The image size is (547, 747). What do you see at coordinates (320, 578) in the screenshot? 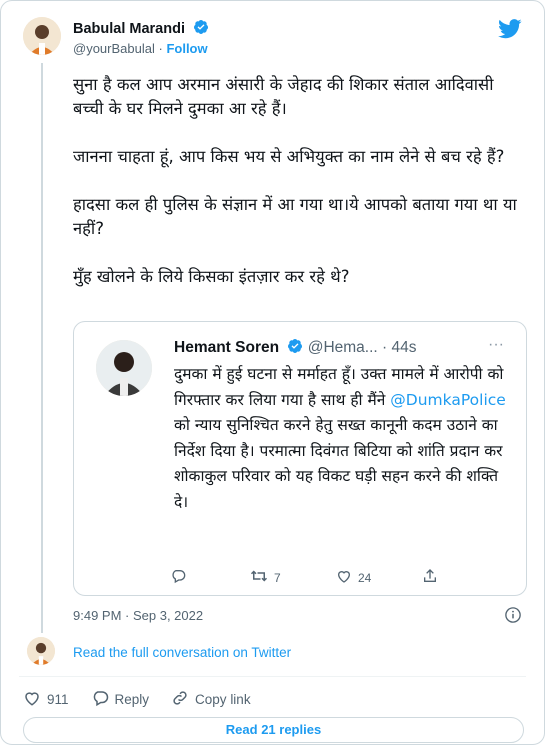
I see `quoted-actions: 7 24` at bounding box center [320, 578].